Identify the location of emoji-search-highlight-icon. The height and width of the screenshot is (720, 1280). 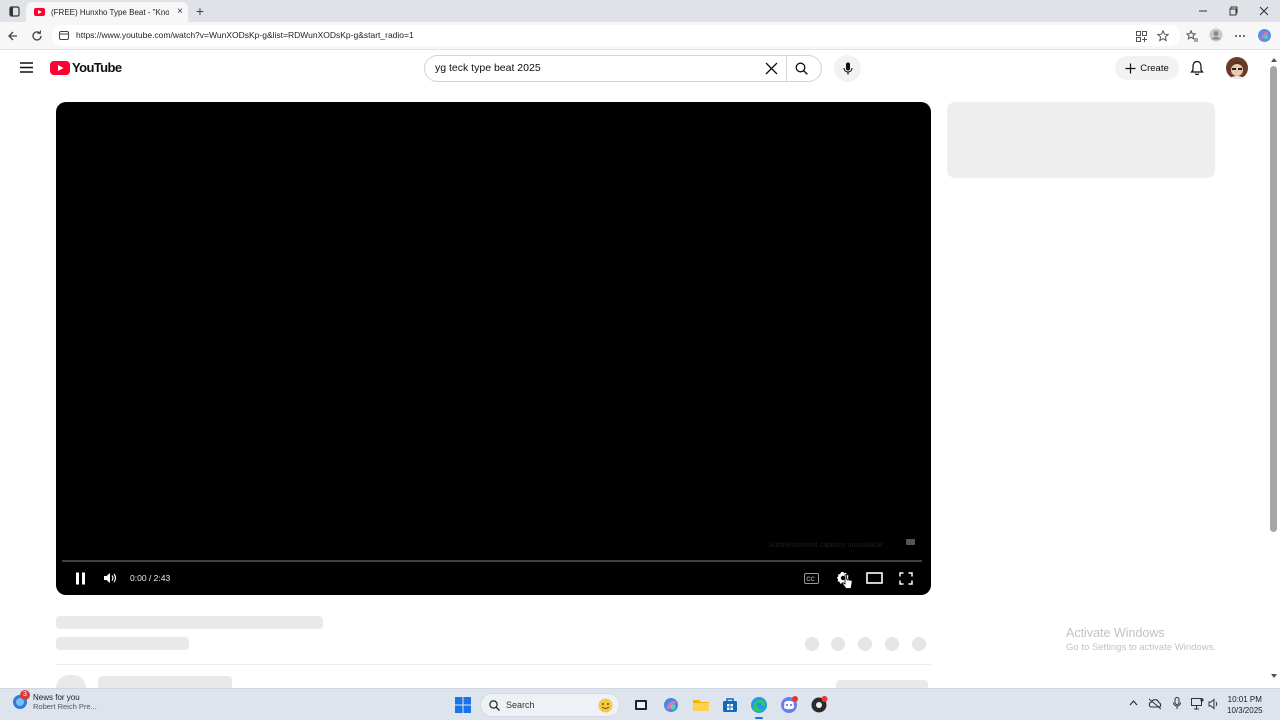
(605, 705).